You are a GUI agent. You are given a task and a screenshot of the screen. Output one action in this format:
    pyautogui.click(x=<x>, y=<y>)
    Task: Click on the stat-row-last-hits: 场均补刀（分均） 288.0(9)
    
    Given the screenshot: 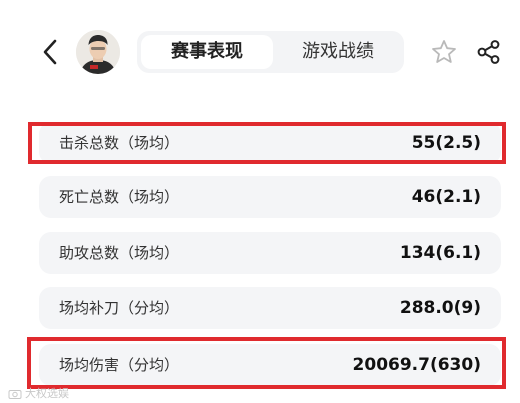 What is the action you would take?
    pyautogui.click(x=270, y=308)
    